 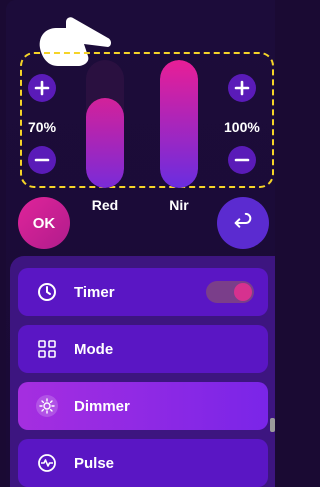 What do you see at coordinates (243, 220) in the screenshot?
I see `undo-icon` at bounding box center [243, 220].